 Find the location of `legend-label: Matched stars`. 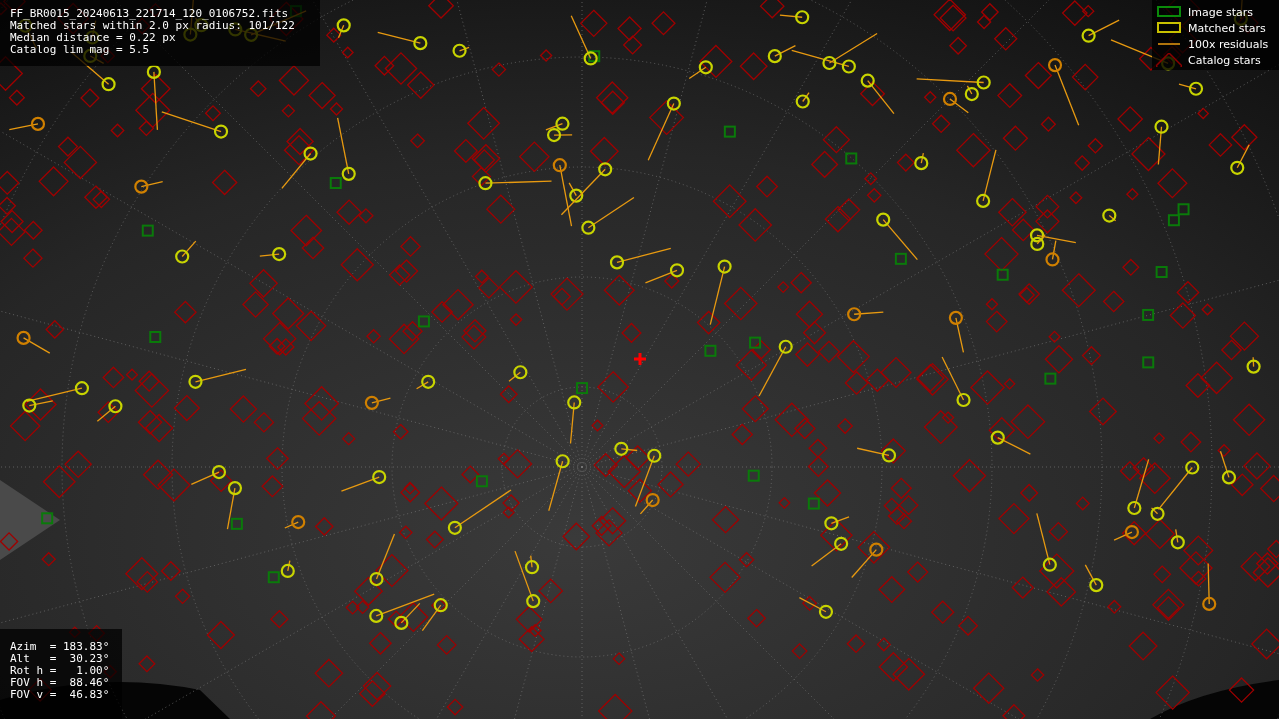

legend-label: Matched stars is located at coordinates (1227, 28).